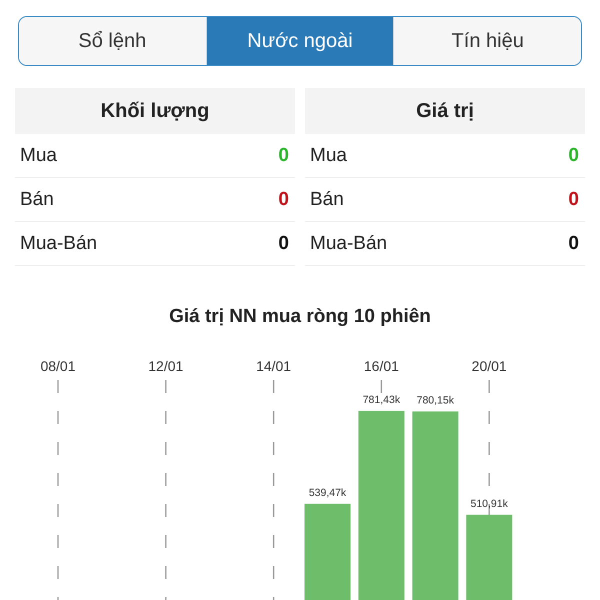 This screenshot has height=600, width=600. Describe the element at coordinates (166, 366) in the screenshot. I see `x-axis-label: 12/01` at that location.